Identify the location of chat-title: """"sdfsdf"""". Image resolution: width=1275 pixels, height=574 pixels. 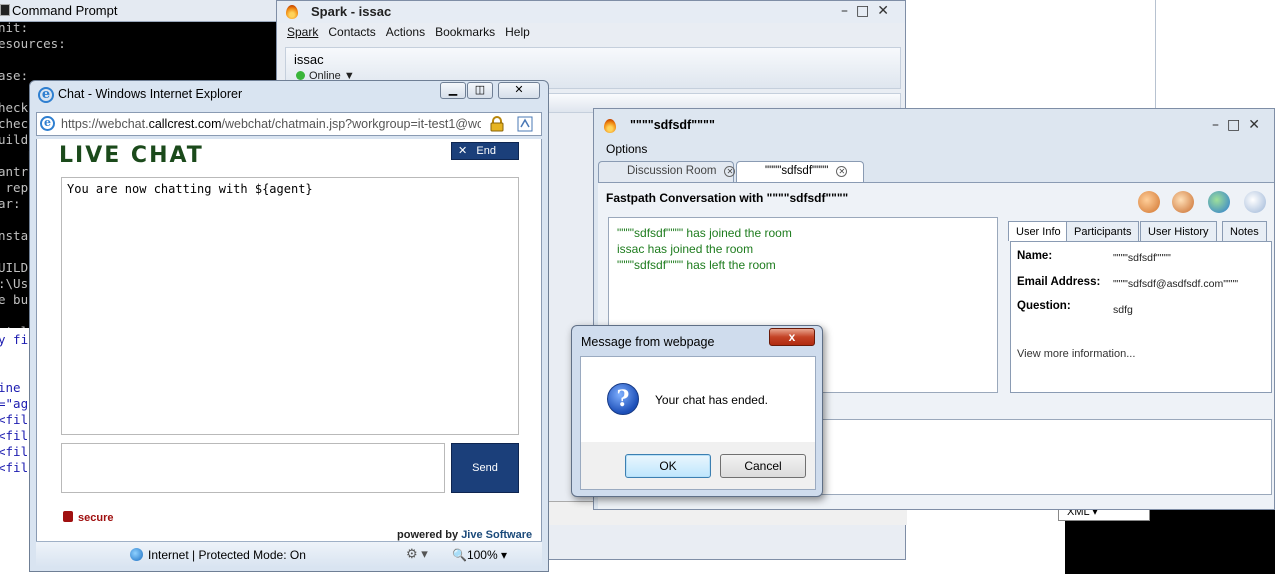
(672, 125).